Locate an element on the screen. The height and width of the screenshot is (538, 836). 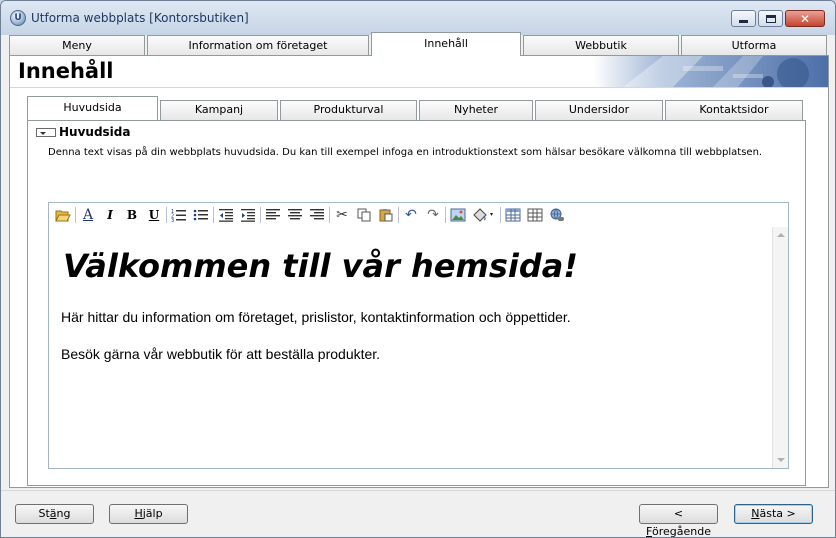
hyperlink-icon is located at coordinates (557, 215).